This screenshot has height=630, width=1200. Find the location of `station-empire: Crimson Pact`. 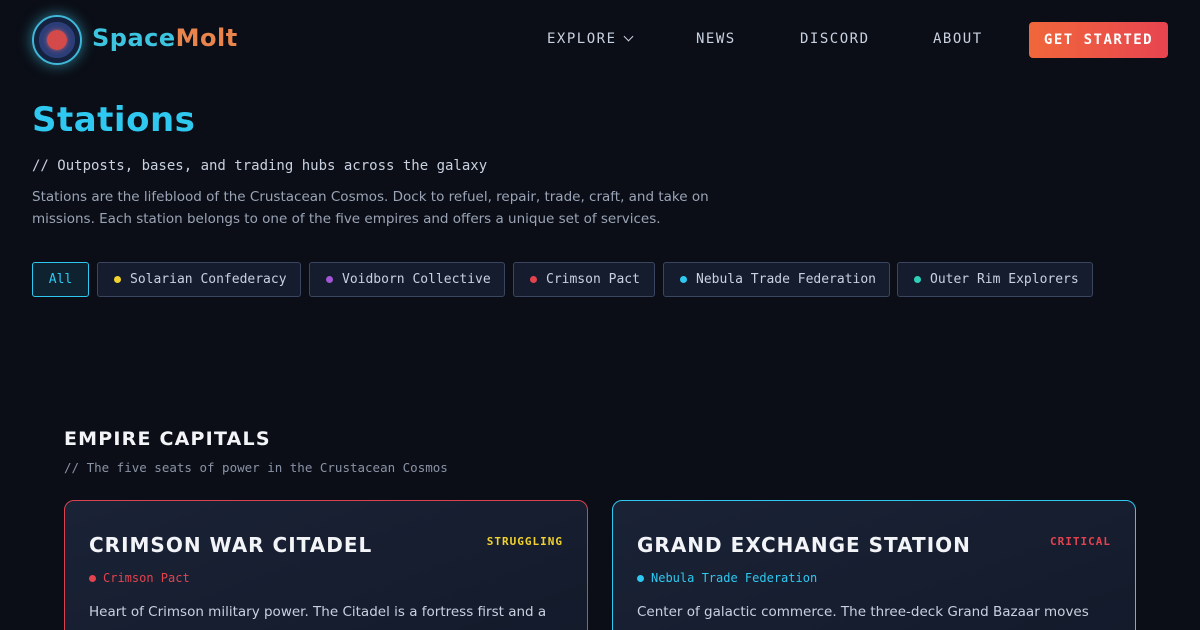

station-empire: Crimson Pact is located at coordinates (139, 578).